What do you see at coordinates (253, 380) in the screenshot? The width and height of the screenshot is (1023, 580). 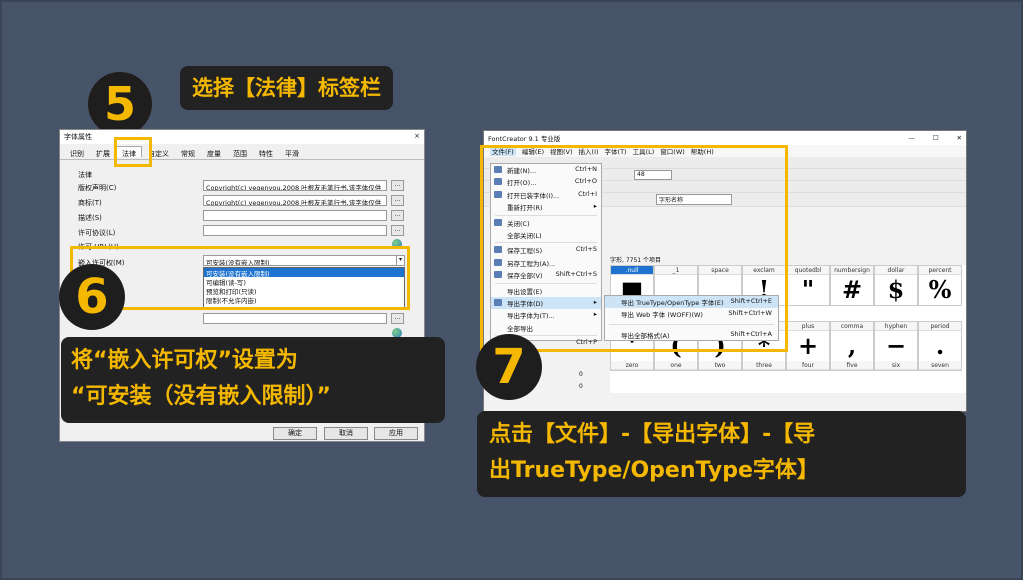 I see `step-6-banner: 将“嵌入许可权”设置为 “可安装（没有嵌入限制）”` at bounding box center [253, 380].